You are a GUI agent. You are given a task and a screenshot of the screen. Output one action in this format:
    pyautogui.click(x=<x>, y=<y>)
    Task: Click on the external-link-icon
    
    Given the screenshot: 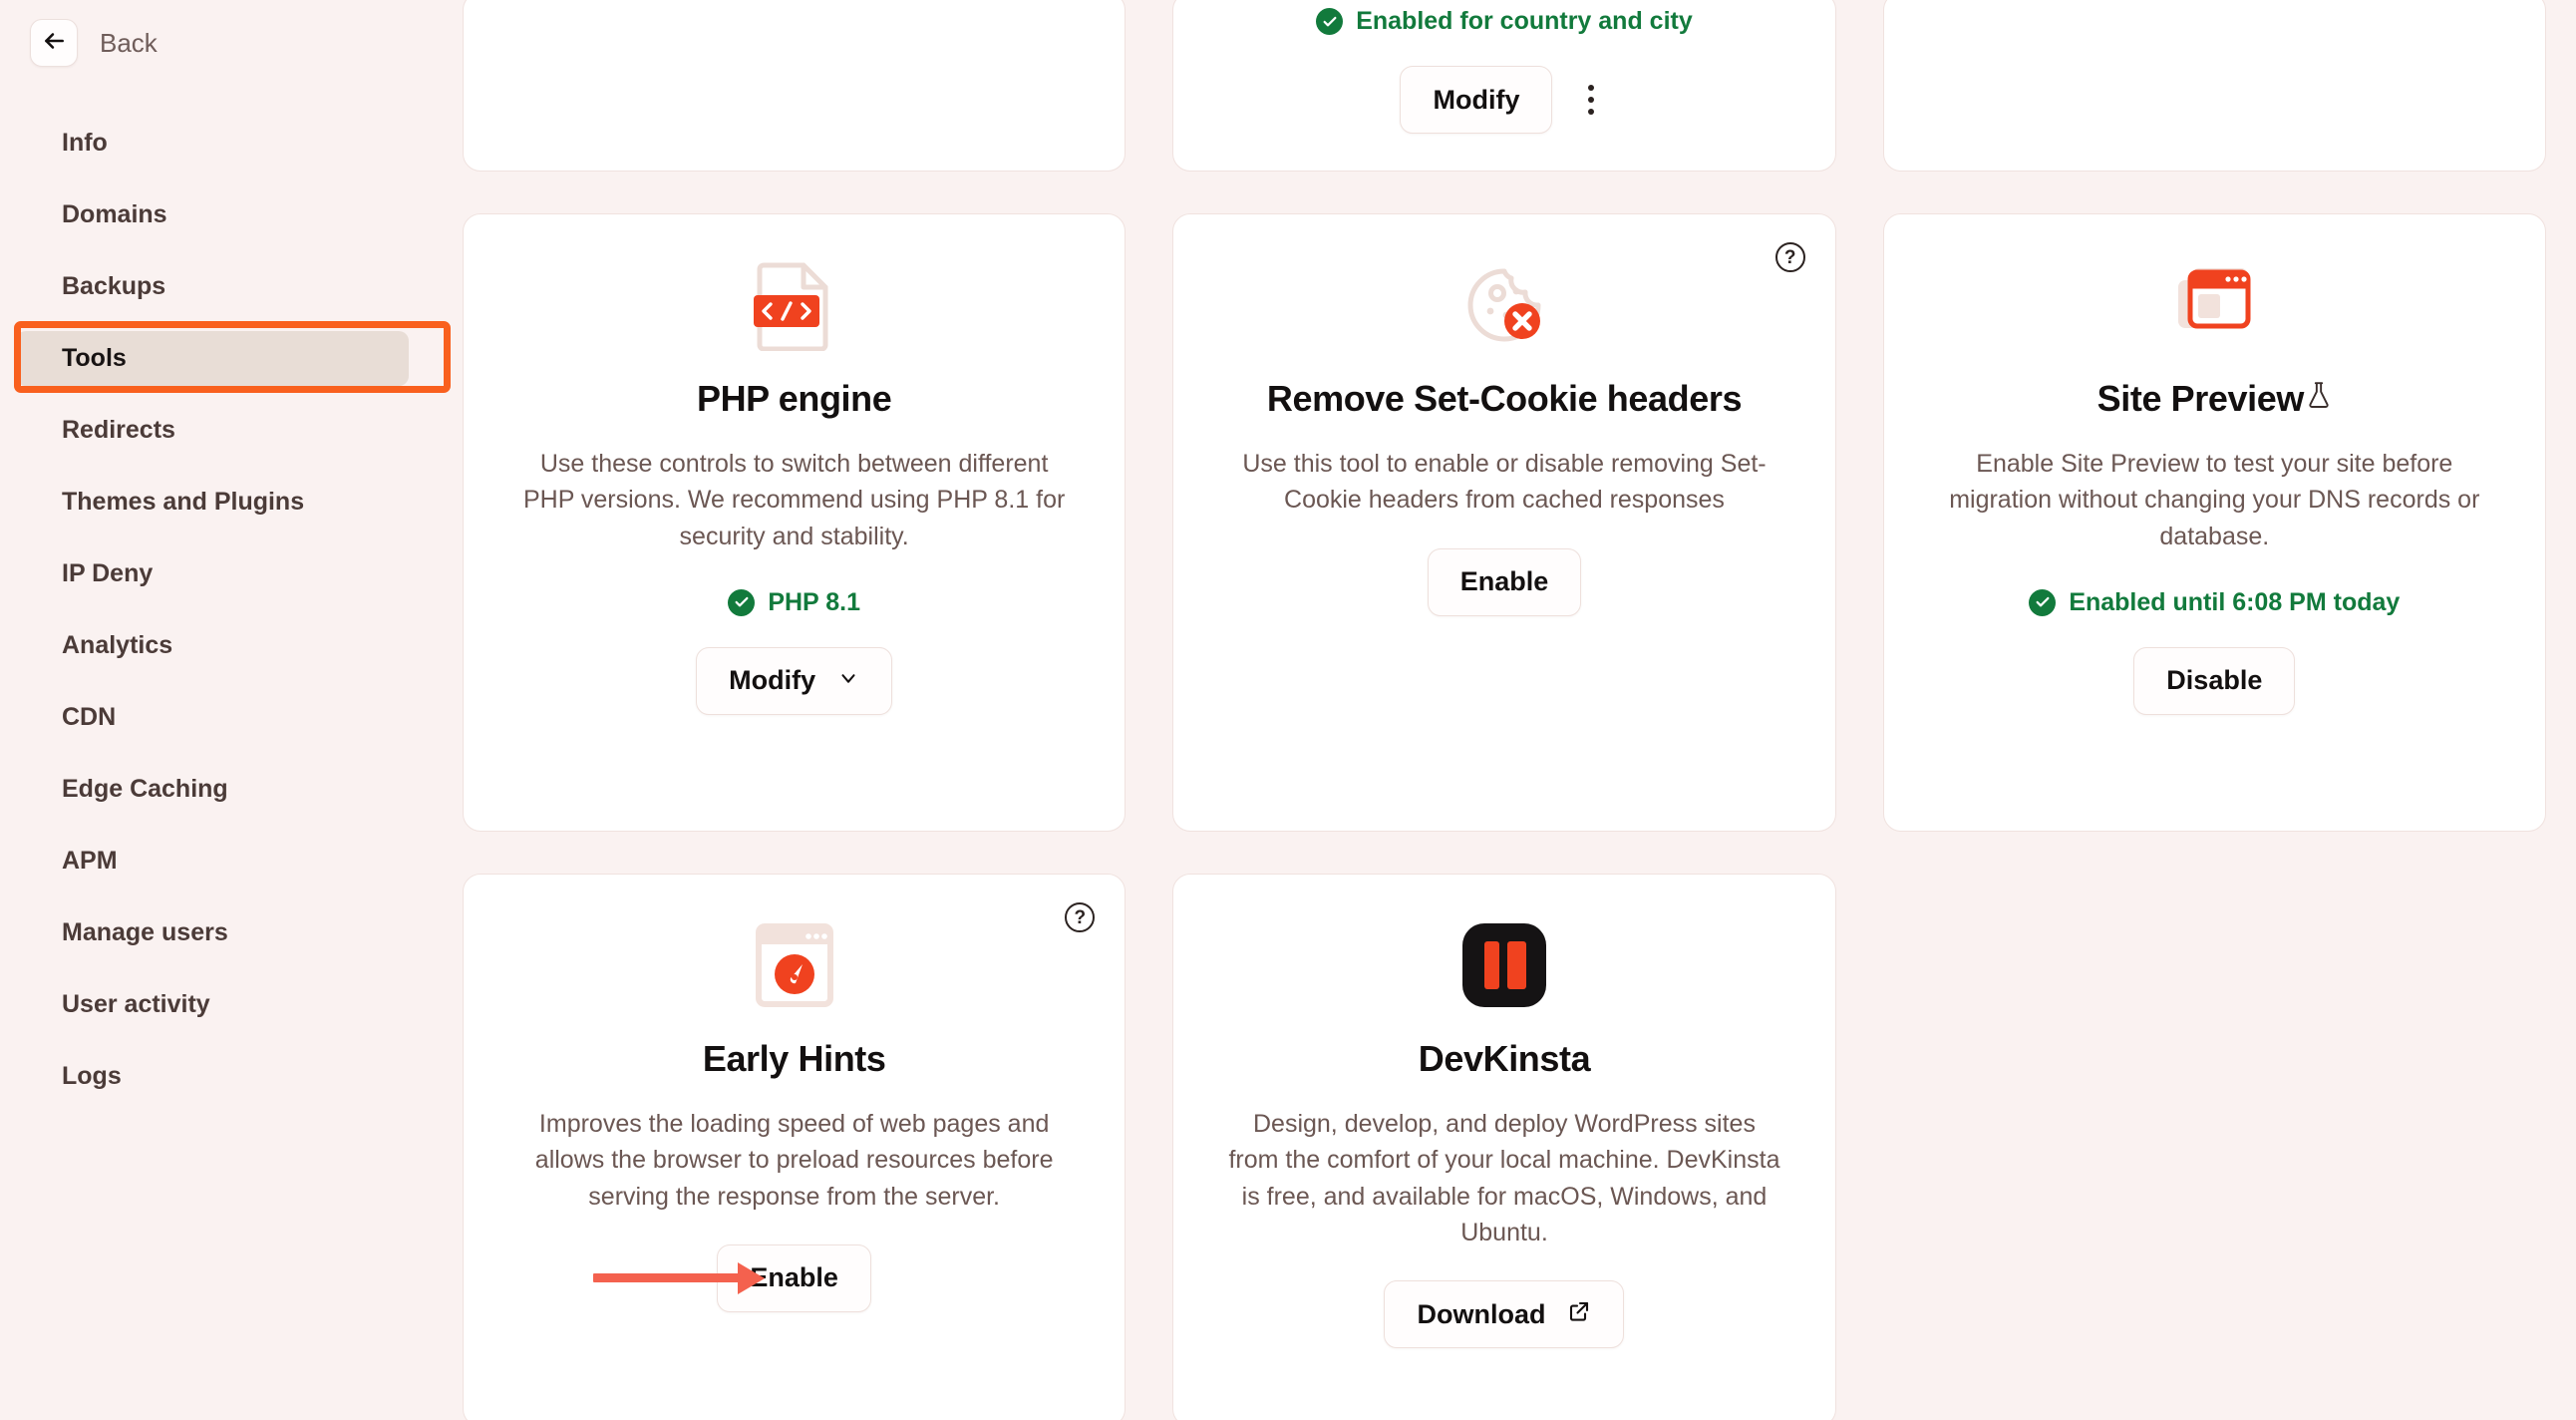 What is the action you would take?
    pyautogui.click(x=1579, y=1314)
    